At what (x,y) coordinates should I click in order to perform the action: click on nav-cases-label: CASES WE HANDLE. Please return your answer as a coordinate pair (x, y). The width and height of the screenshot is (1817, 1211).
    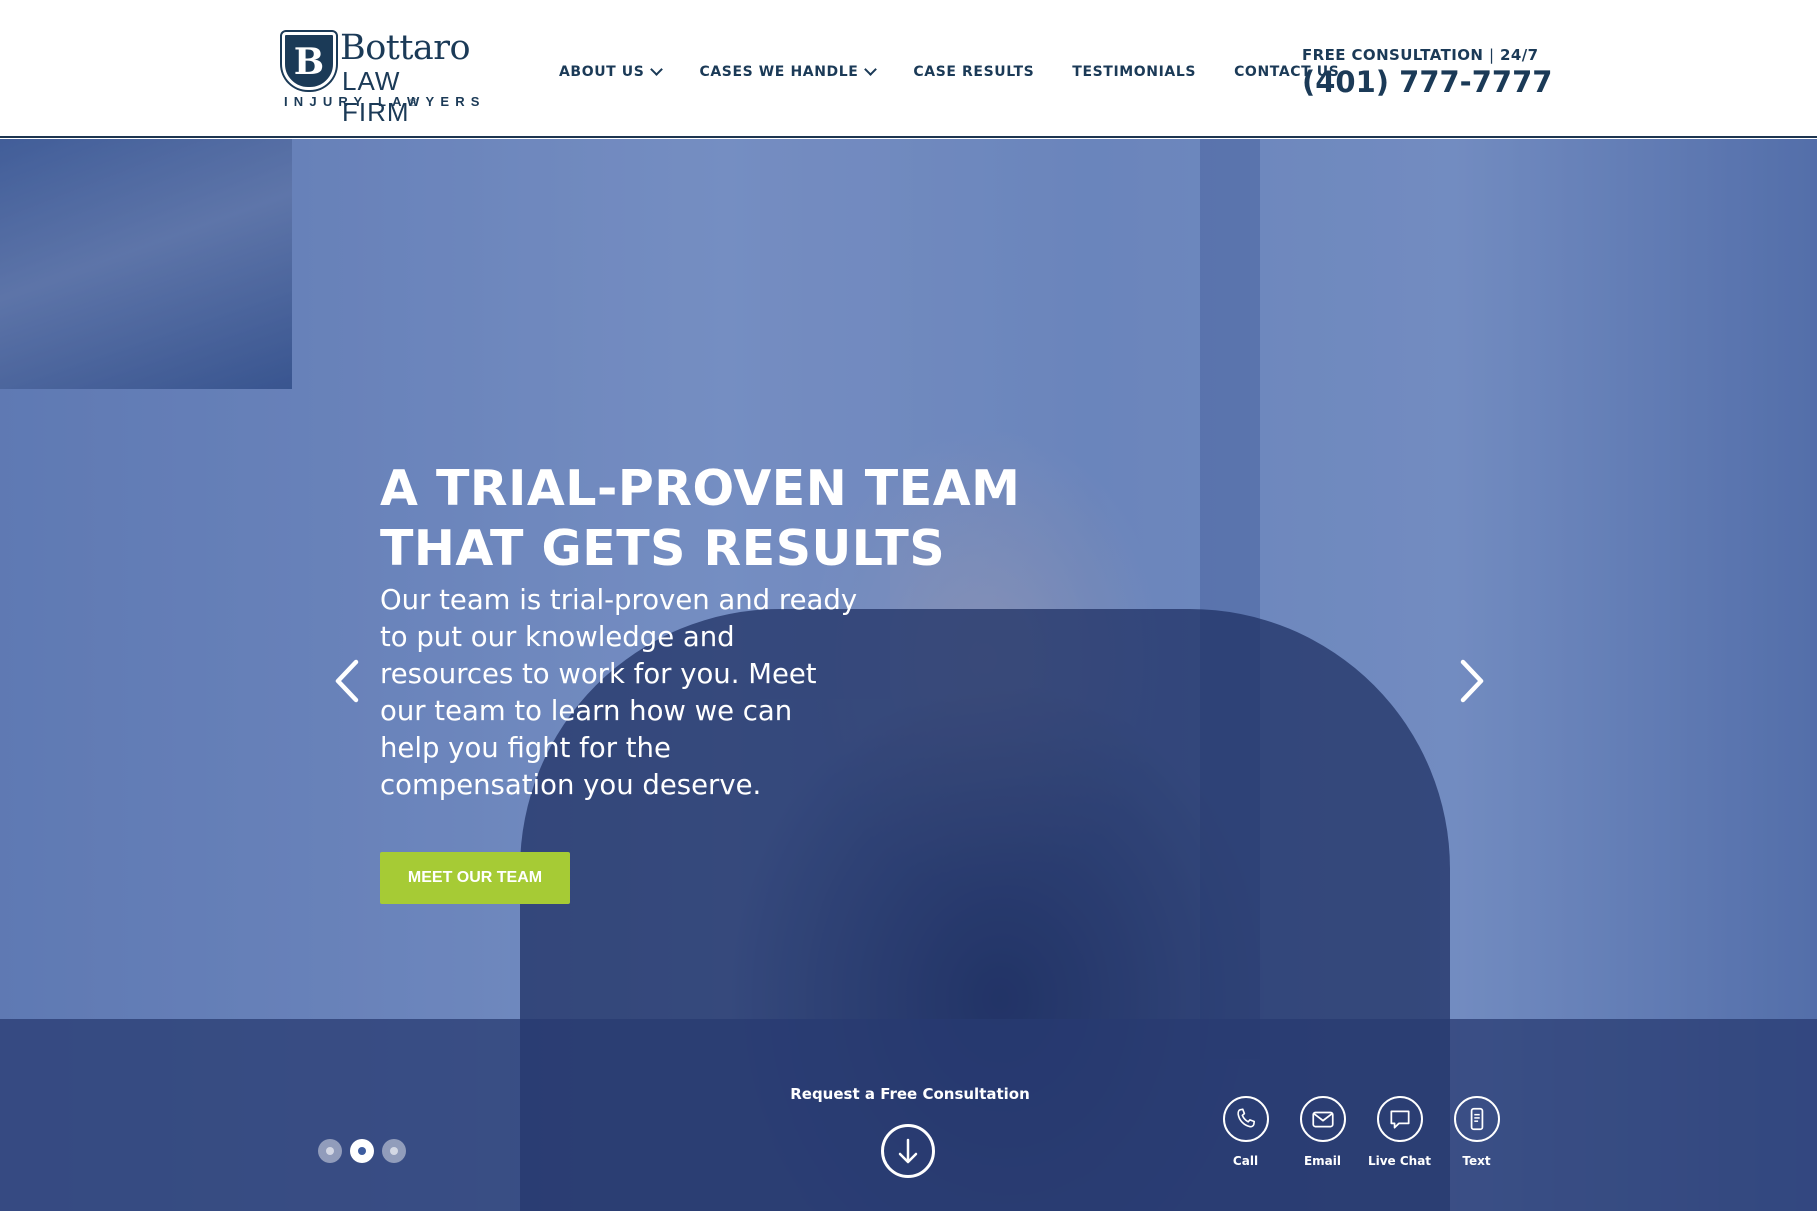
    Looking at the image, I should click on (779, 72).